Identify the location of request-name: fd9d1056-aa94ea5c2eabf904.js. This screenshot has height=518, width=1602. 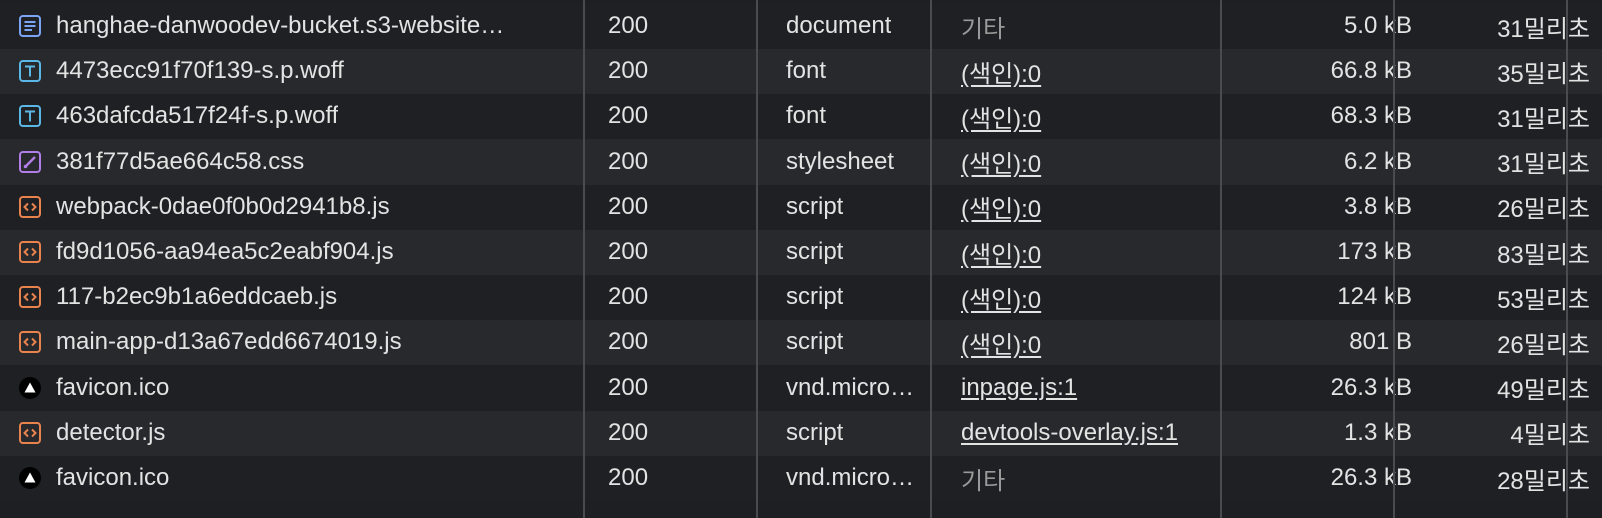
(225, 251).